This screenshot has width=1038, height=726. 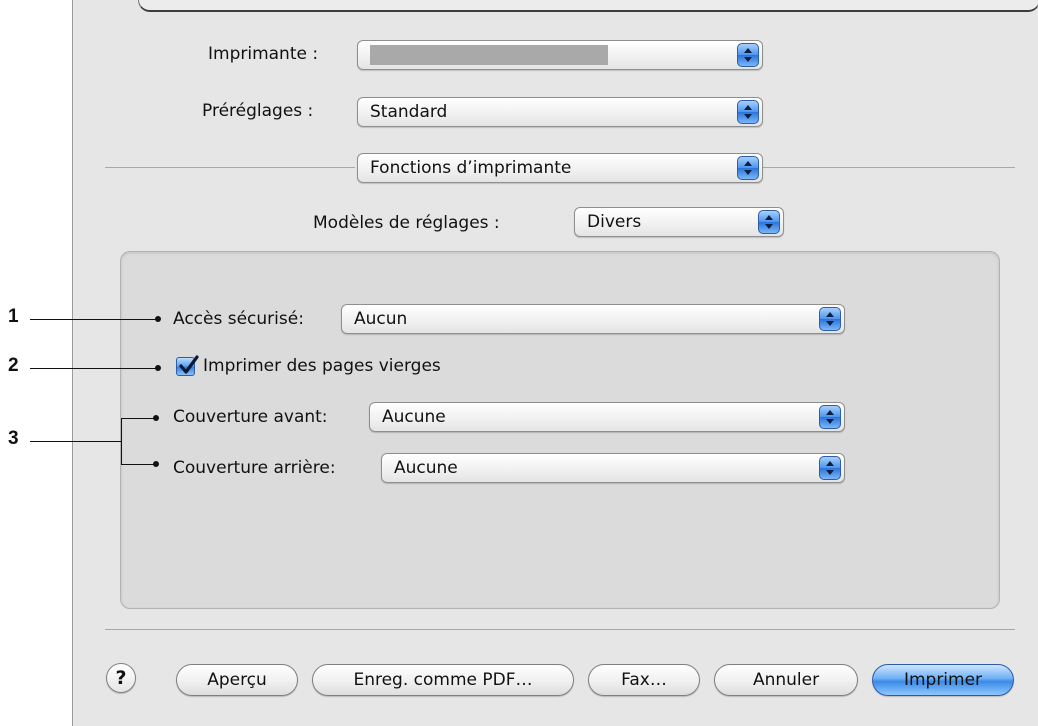 I want to click on front-cover-label: Couverture avant:, so click(x=250, y=417).